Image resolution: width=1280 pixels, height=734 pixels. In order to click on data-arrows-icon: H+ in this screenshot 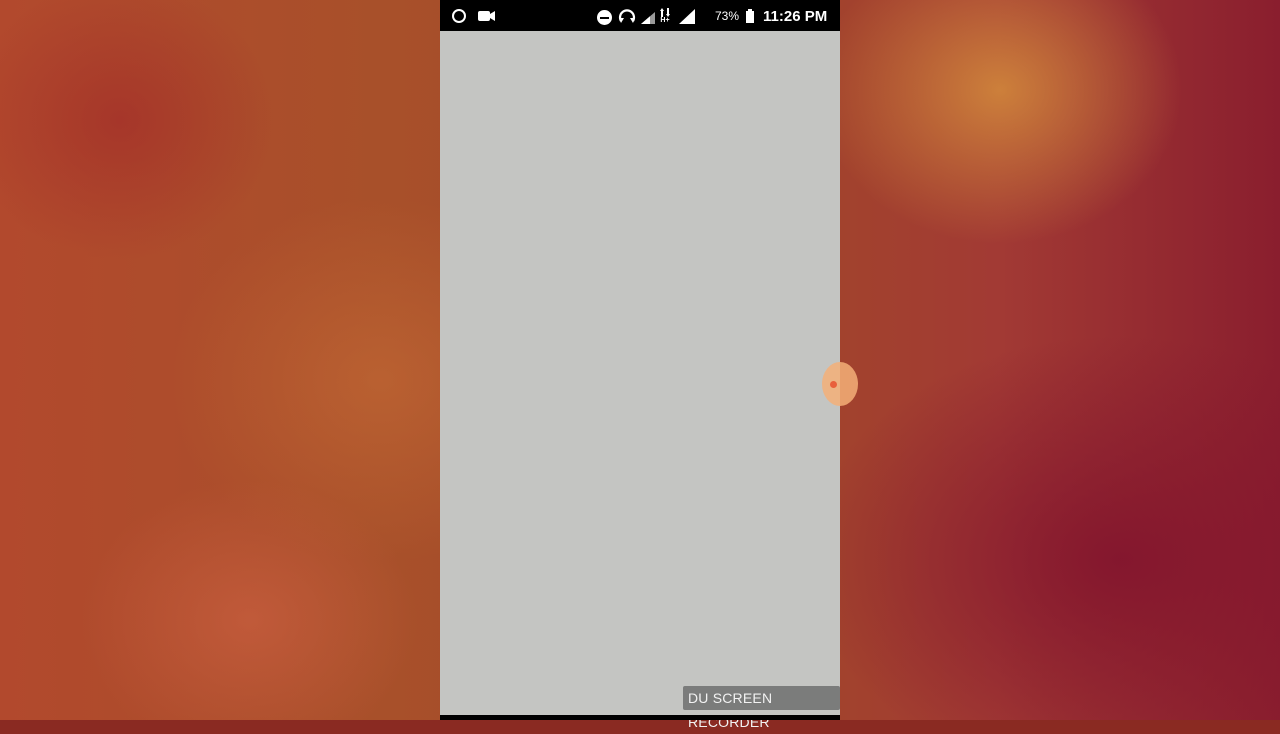, I will do `click(665, 16)`.